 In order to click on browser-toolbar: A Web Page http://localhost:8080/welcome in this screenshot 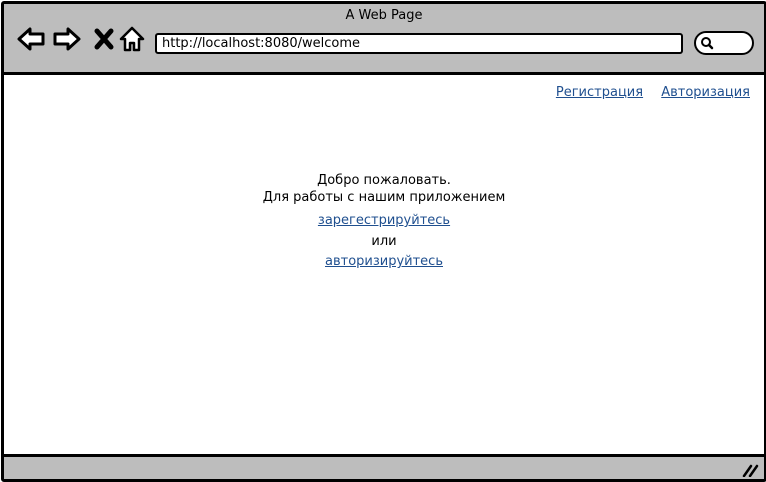, I will do `click(384, 39)`.